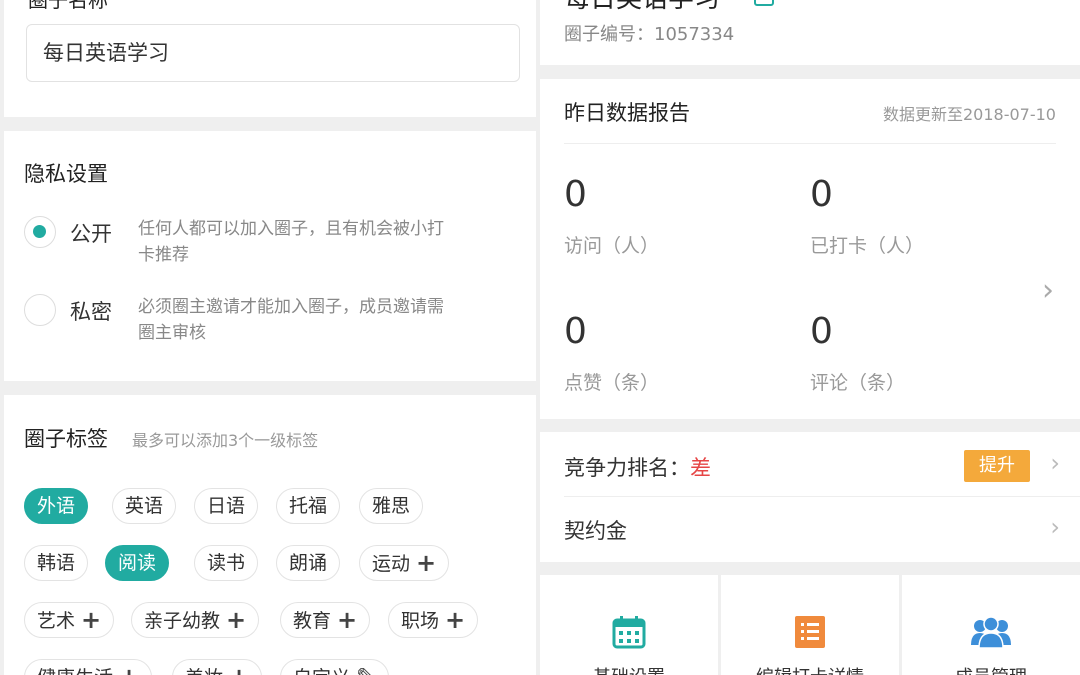 This screenshot has height=675, width=1080. I want to click on privacy-option-label: 私密, so click(91, 312).